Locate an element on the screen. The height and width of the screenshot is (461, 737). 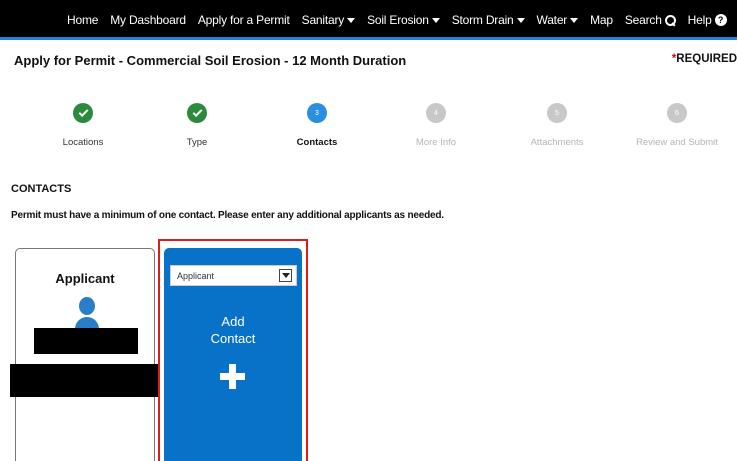
step-label: Type is located at coordinates (197, 142).